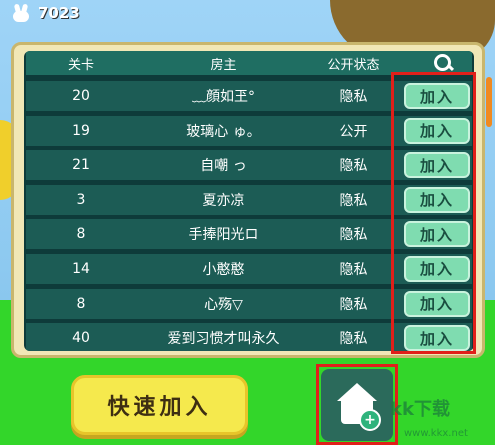 This screenshot has height=445, width=495. What do you see at coordinates (59, 13) in the screenshot?
I see `coin-count: 7023` at bounding box center [59, 13].